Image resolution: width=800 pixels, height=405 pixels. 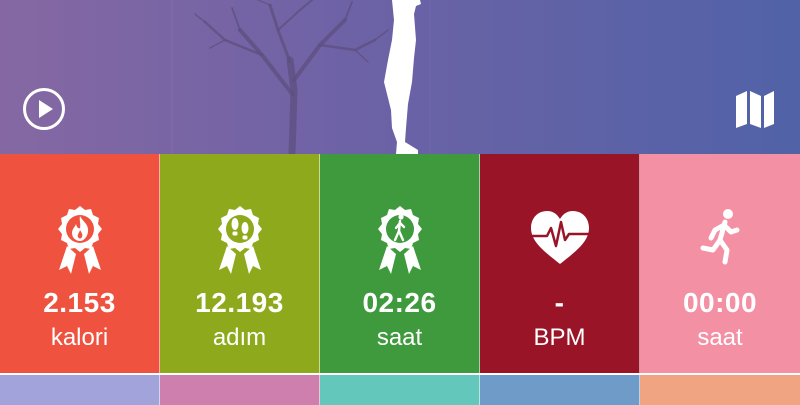 I want to click on play-circle-icon, so click(x=44, y=109).